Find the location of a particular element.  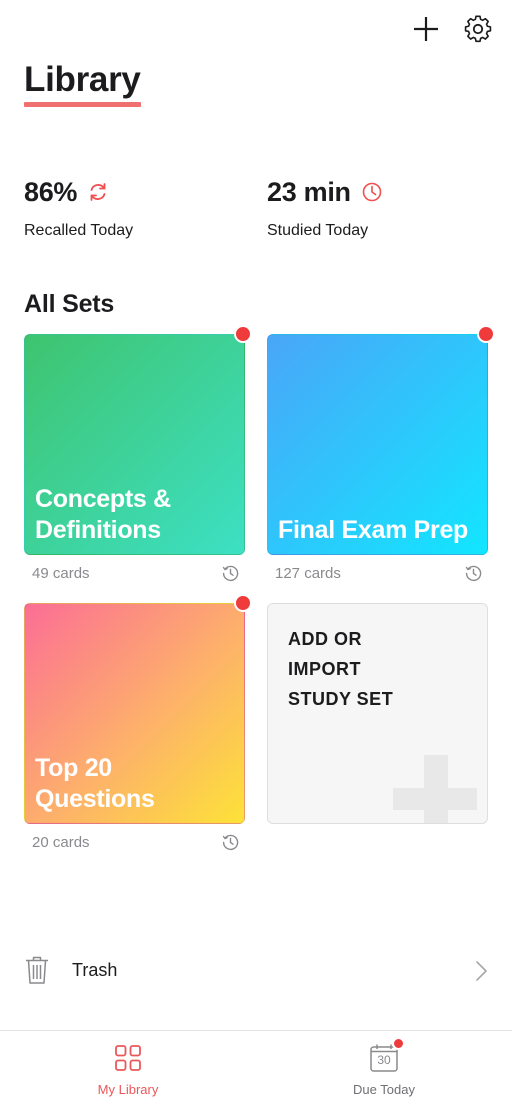

clock-icon is located at coordinates (372, 192).